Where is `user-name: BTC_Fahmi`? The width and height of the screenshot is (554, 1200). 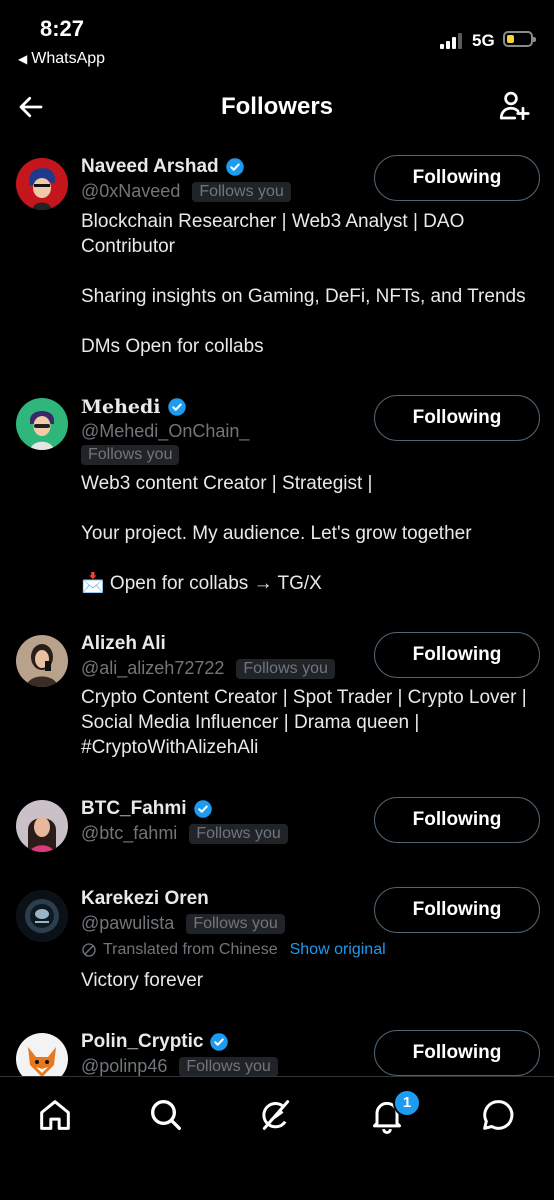
user-name: BTC_Fahmi is located at coordinates (134, 809).